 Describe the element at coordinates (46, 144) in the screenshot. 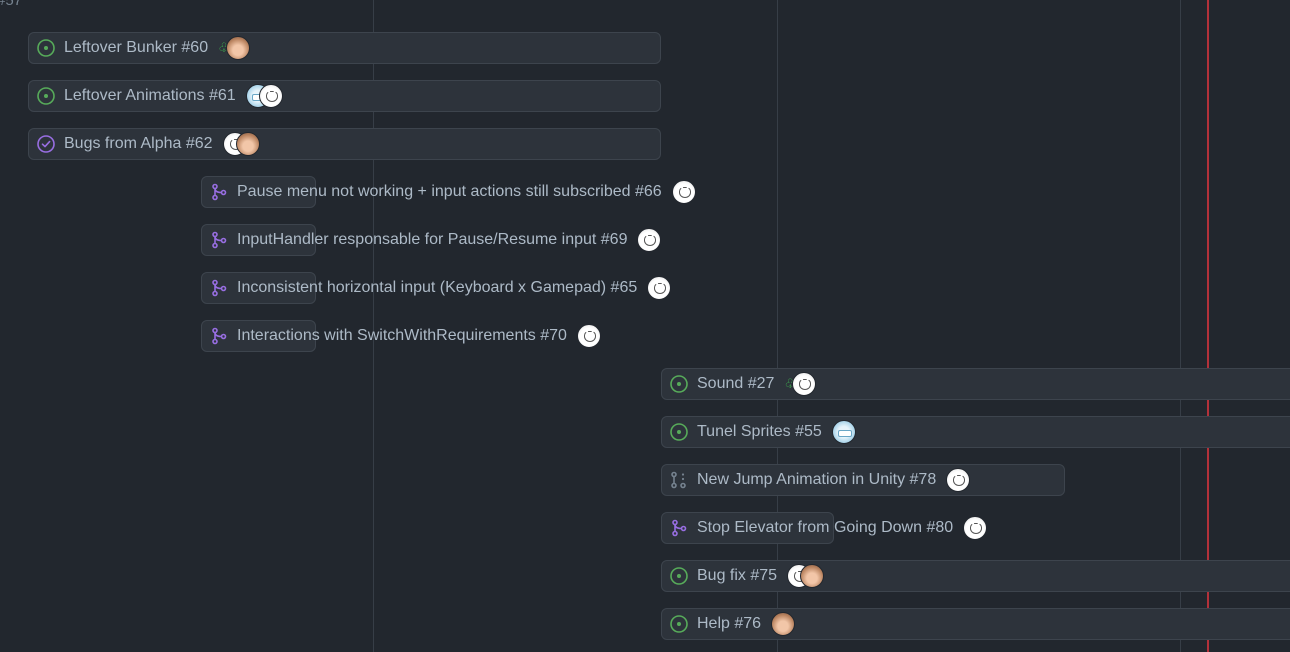

I see `issue-closed-icon` at that location.